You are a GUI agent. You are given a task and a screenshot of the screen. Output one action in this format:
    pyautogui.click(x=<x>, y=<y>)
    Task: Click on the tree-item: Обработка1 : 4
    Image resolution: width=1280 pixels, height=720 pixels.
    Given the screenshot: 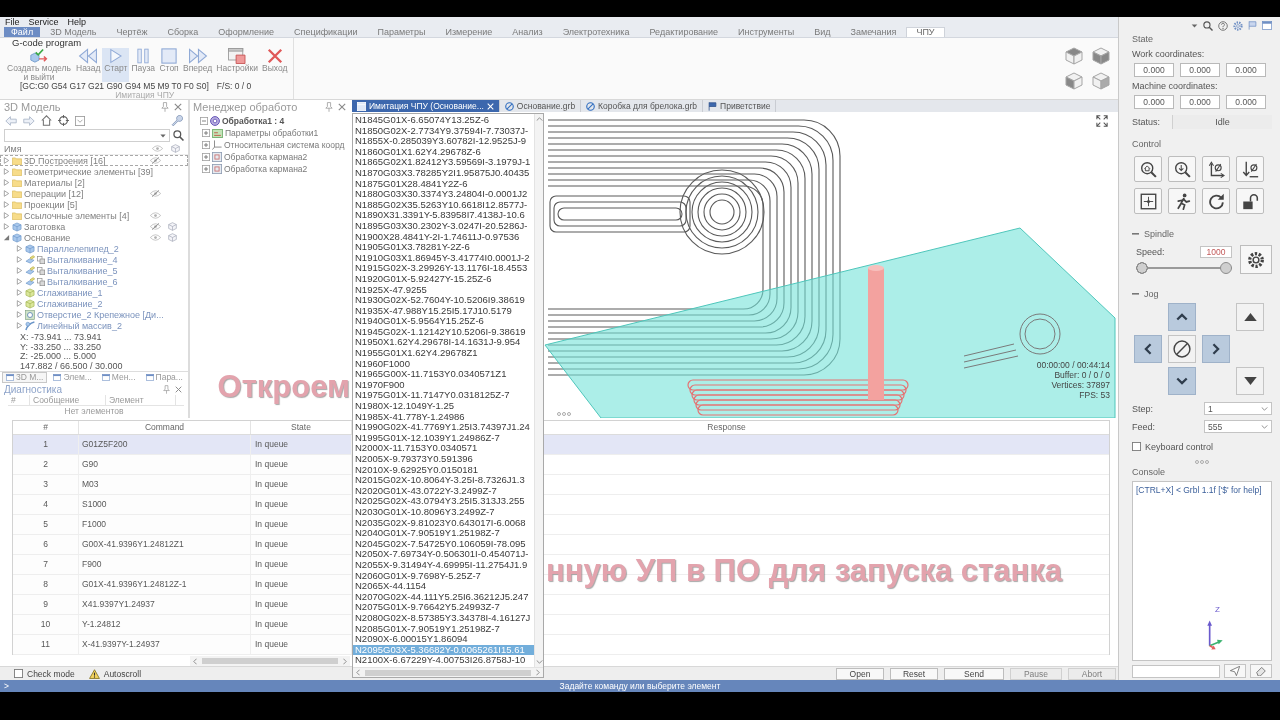 What is the action you would take?
    pyautogui.click(x=271, y=121)
    